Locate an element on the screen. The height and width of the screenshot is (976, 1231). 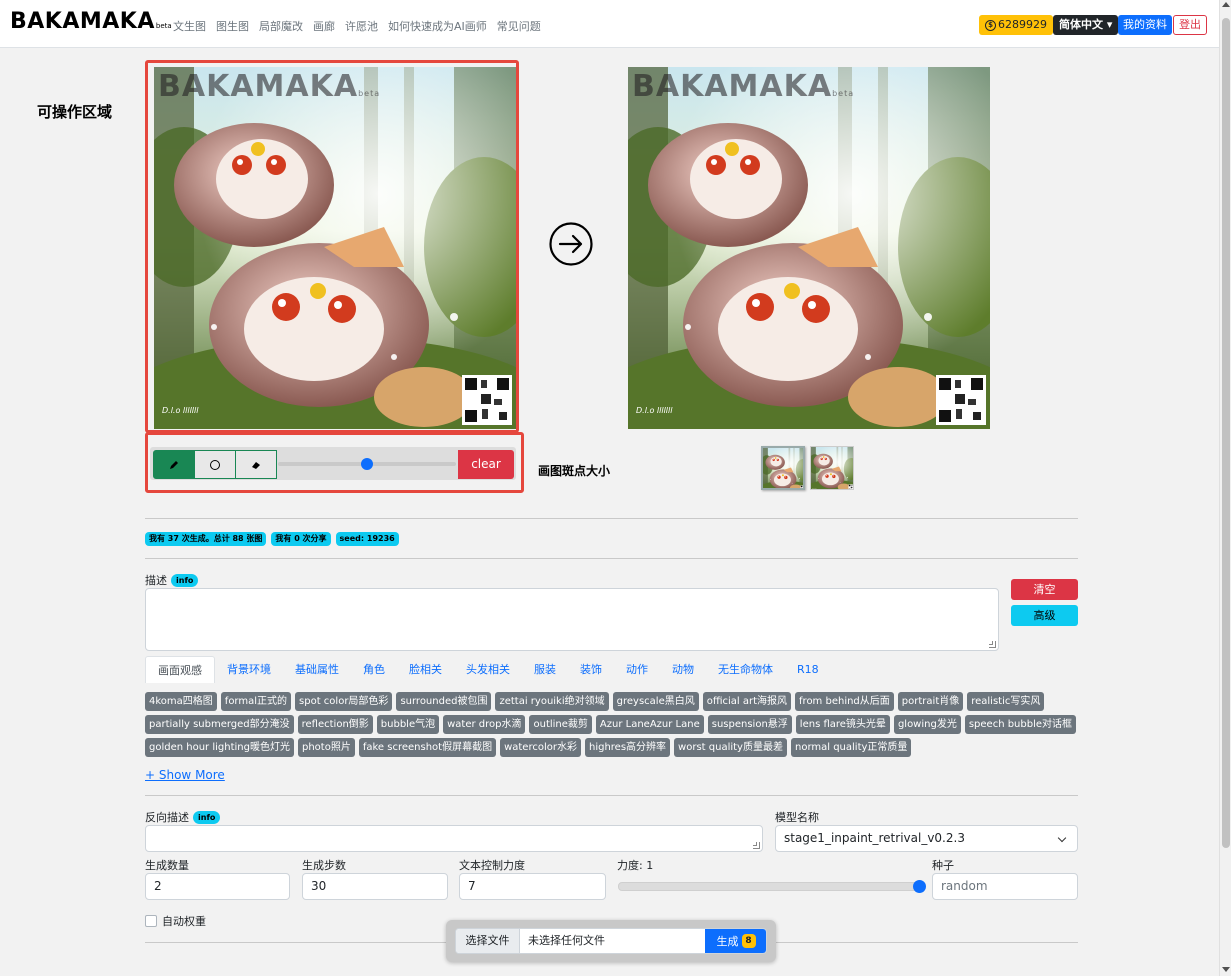
steps-input: 30 is located at coordinates (375, 886).